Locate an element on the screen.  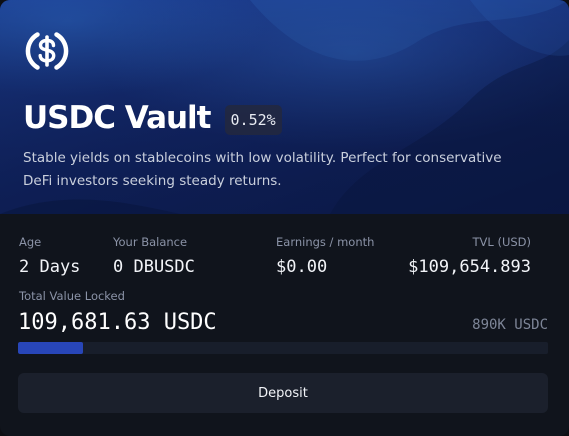
stat-age-value: 2 Days is located at coordinates (50, 267).